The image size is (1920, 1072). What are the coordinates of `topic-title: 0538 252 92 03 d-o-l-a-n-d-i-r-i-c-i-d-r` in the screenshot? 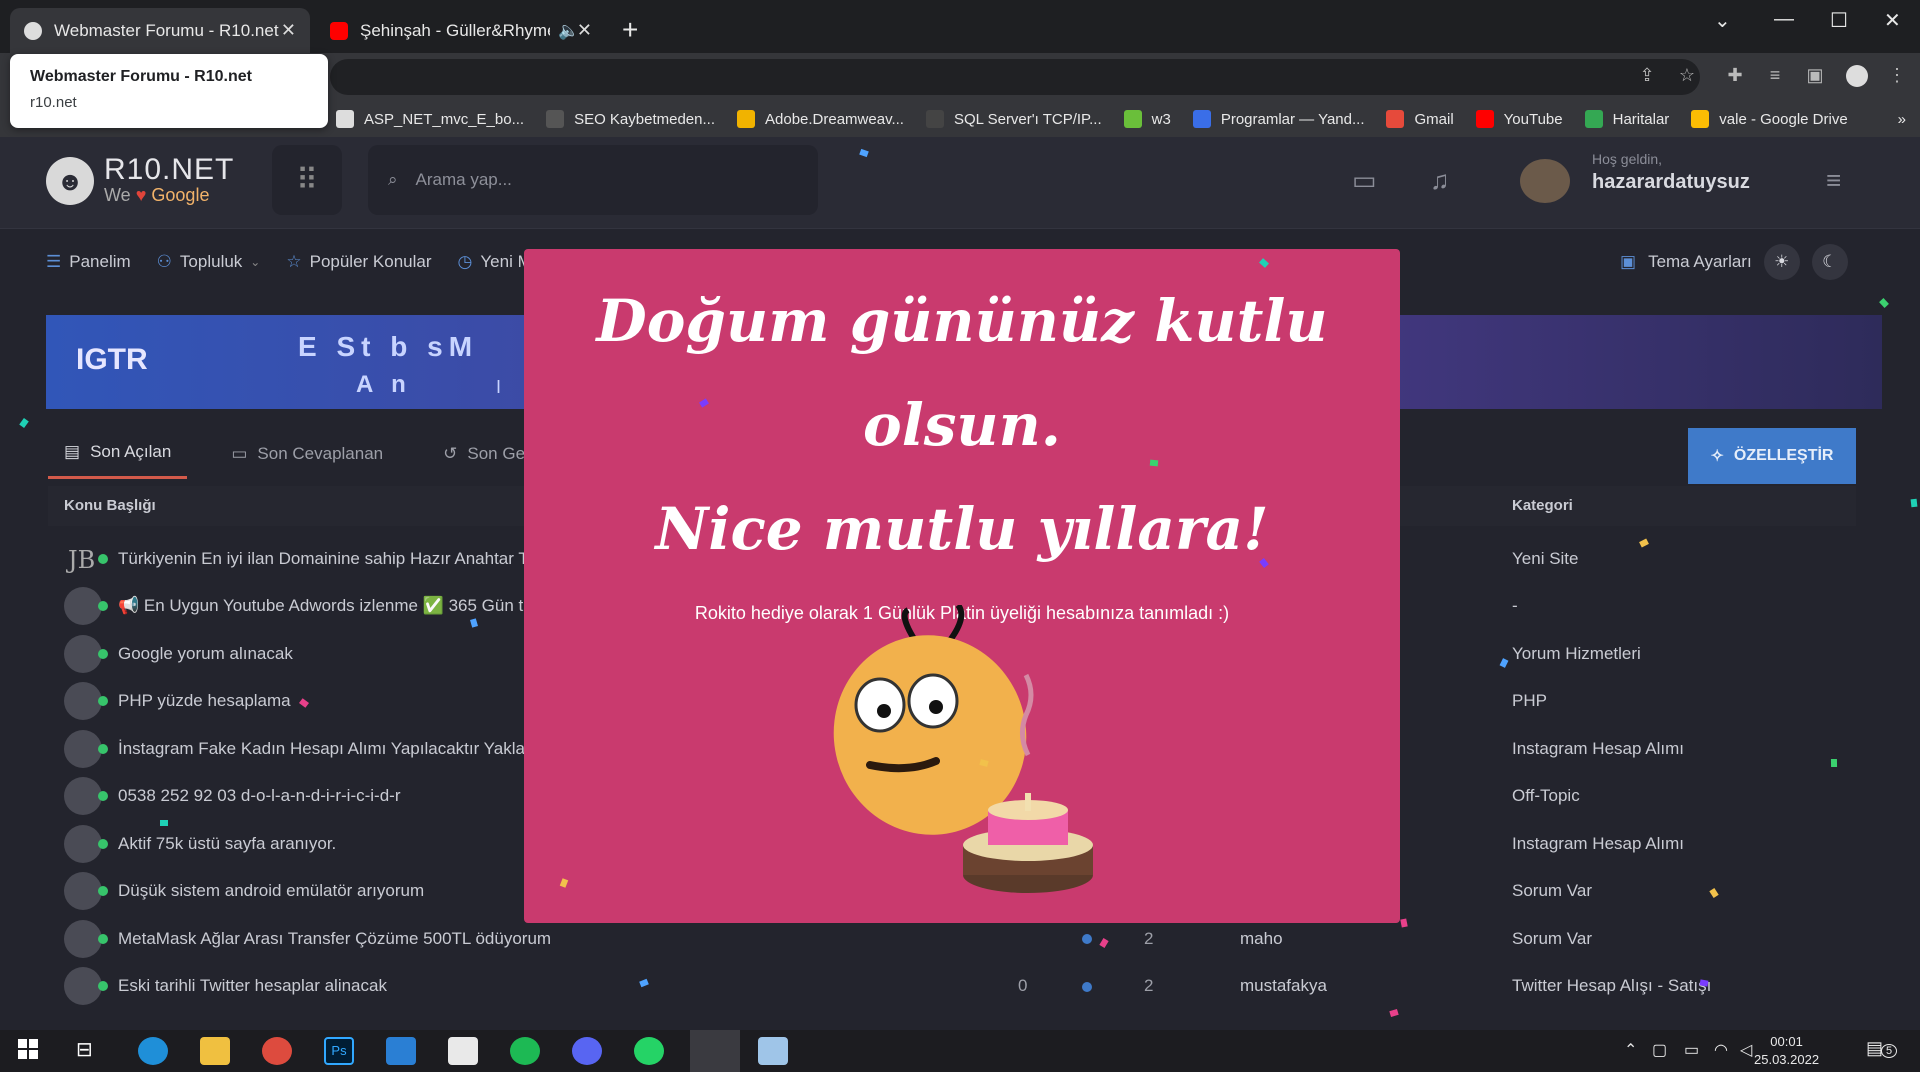 It's located at (259, 796).